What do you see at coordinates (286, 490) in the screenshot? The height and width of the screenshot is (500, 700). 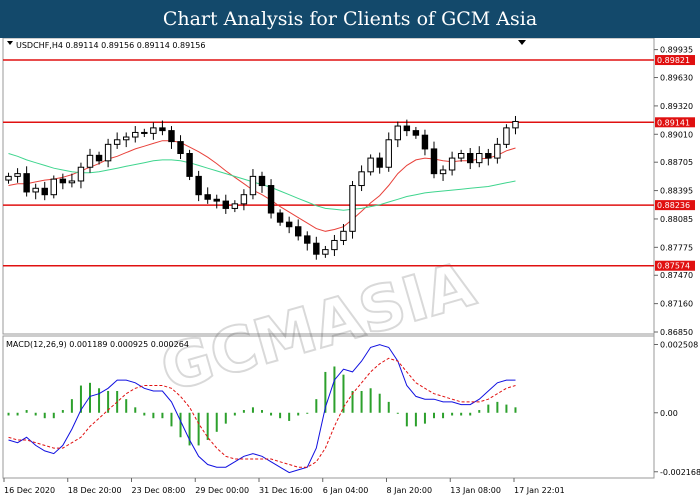 I see `time-tick-label: 31 Dec 16:00` at bounding box center [286, 490].